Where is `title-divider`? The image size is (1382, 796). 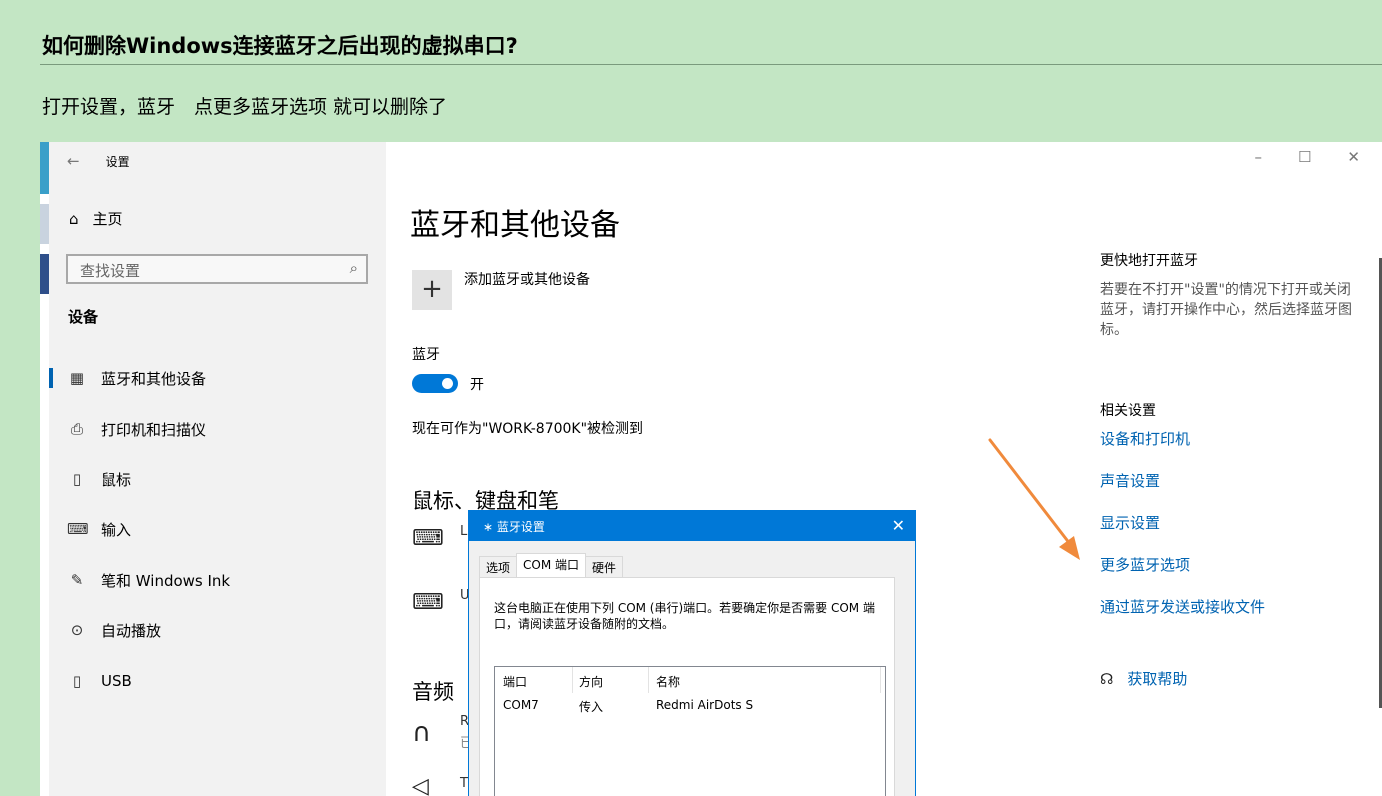
title-divider is located at coordinates (711, 64).